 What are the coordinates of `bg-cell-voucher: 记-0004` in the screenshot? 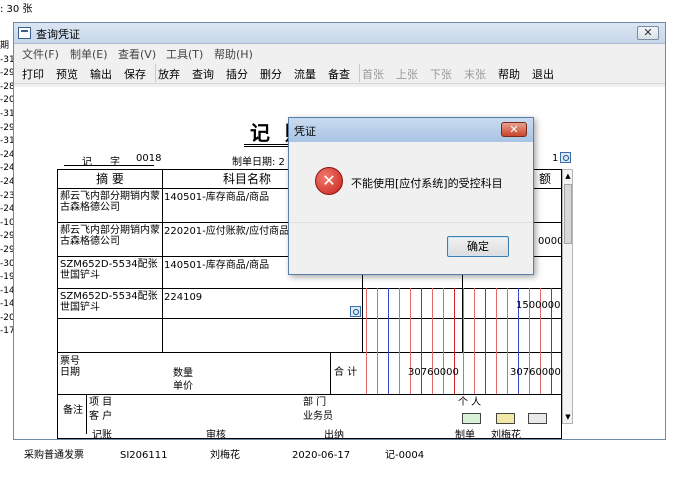 It's located at (405, 455).